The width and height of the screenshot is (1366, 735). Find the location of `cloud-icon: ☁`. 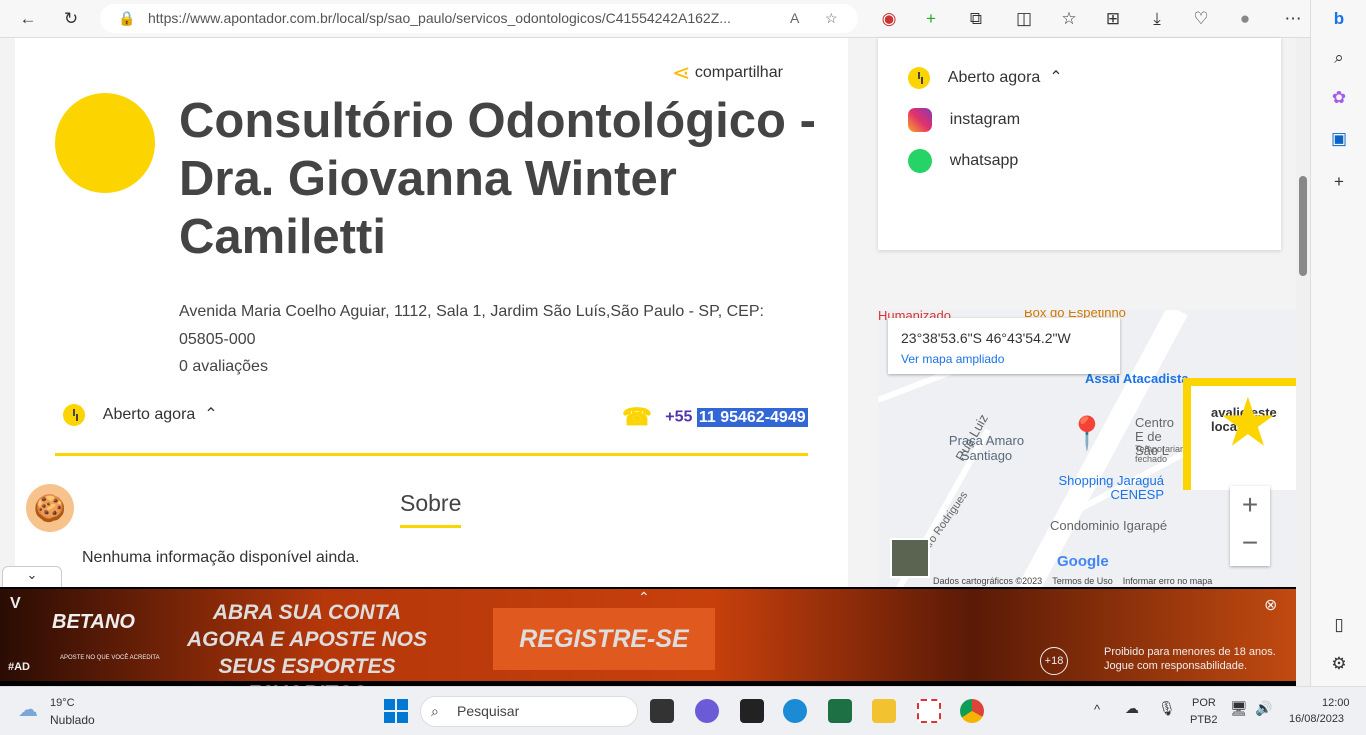

cloud-icon: ☁ is located at coordinates (28, 710).